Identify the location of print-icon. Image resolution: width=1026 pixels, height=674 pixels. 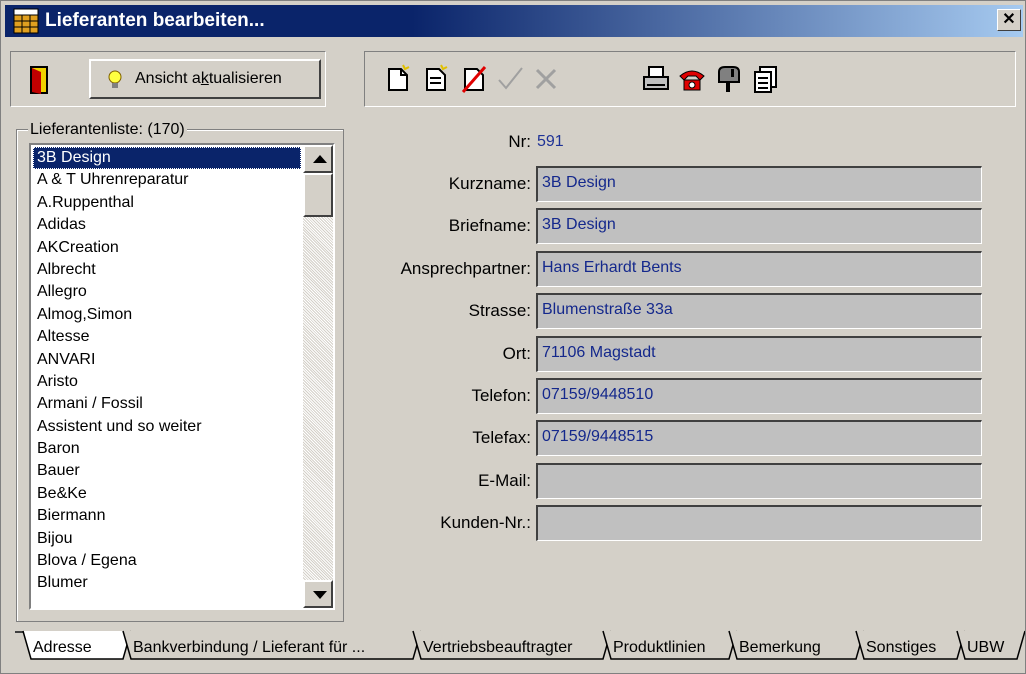
(656, 79).